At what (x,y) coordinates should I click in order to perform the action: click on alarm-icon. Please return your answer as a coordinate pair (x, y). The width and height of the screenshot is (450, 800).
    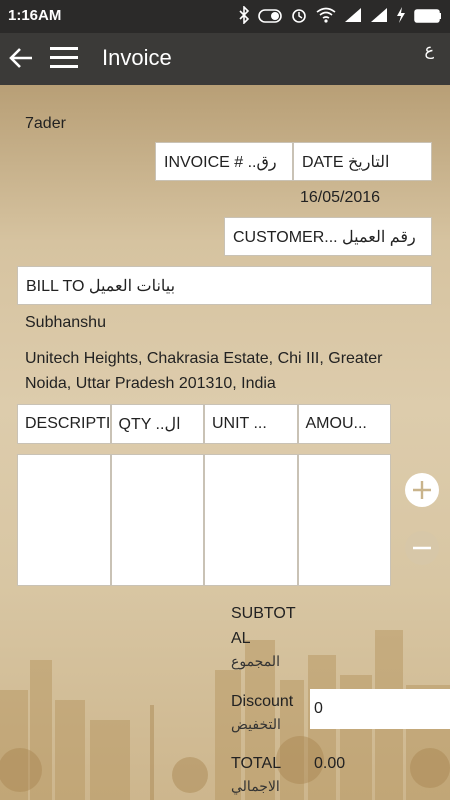
    Looking at the image, I should click on (299, 17).